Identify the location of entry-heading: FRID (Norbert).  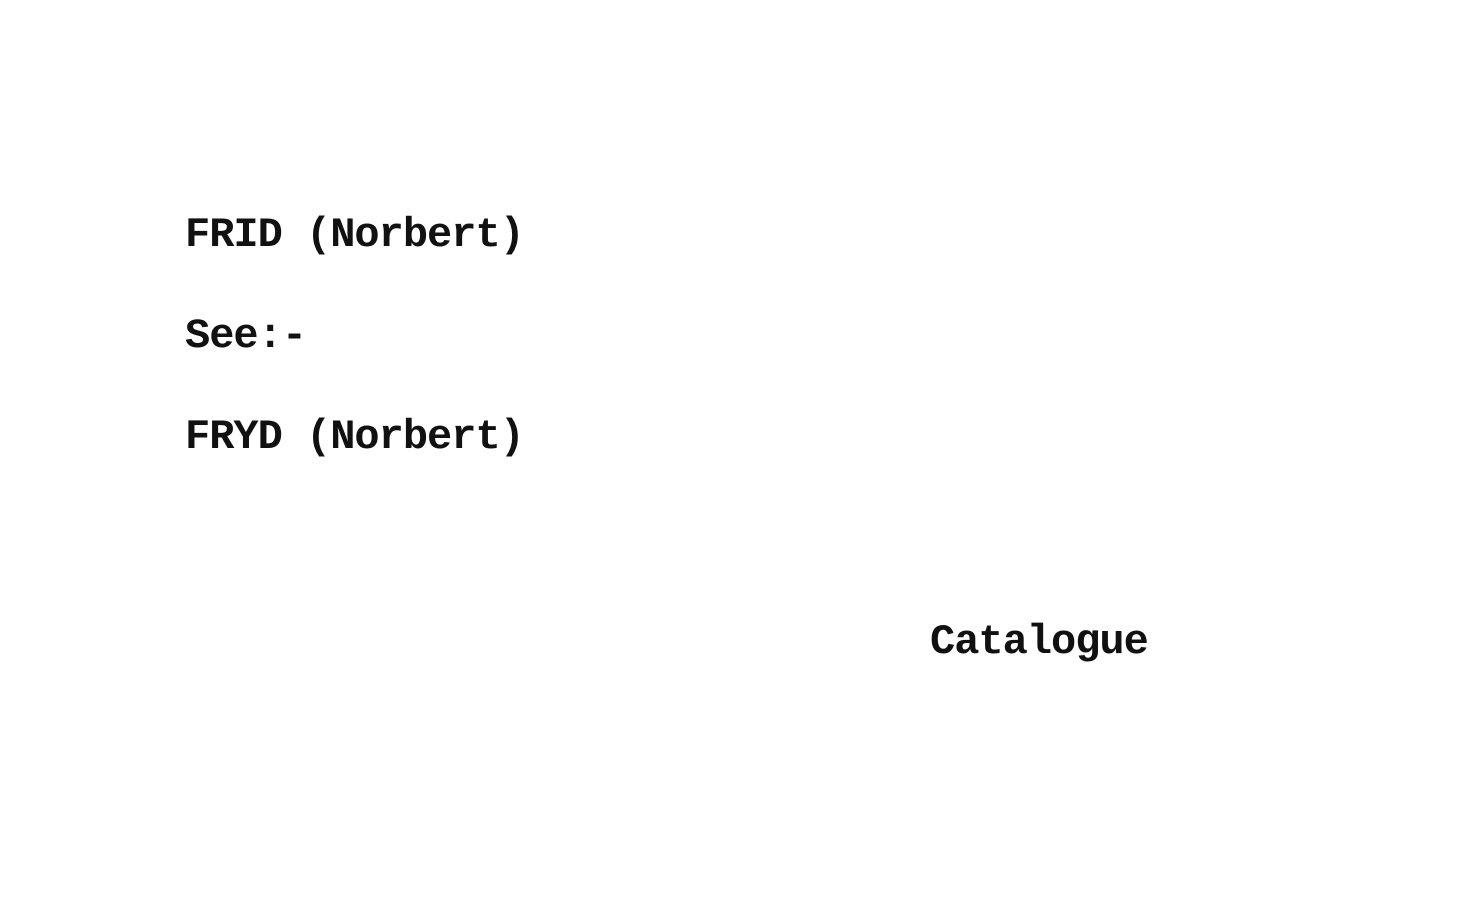
(355, 235).